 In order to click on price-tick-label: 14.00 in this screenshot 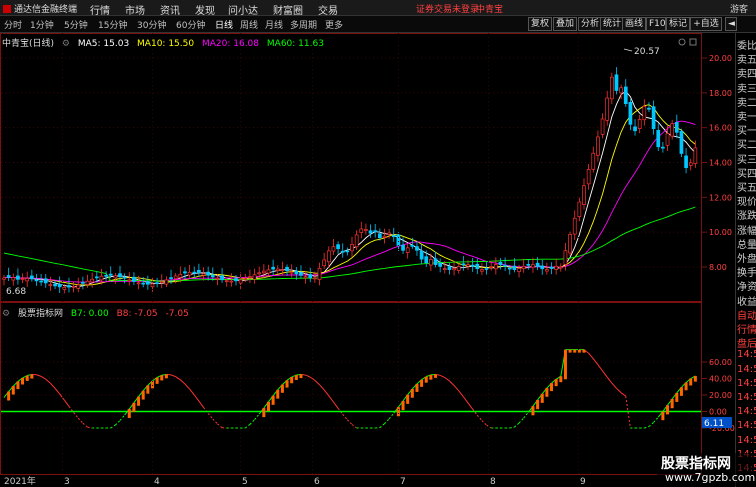, I will do `click(720, 163)`.